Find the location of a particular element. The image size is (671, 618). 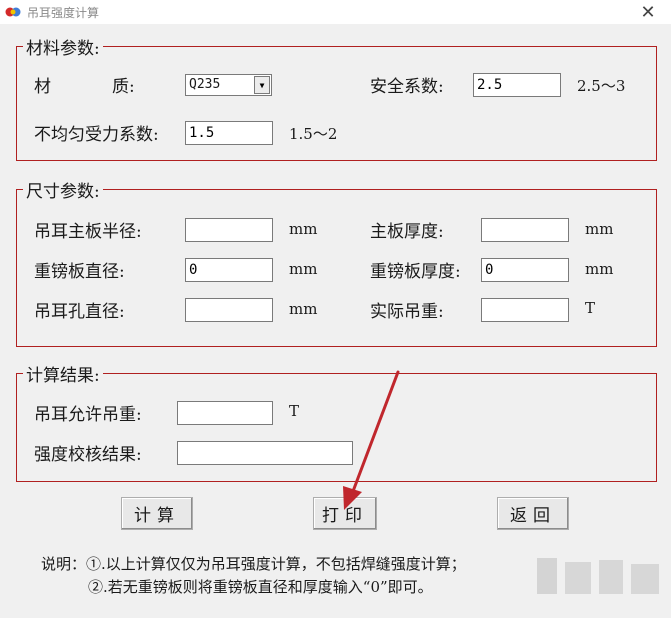

main-radius-unit: mm is located at coordinates (303, 229).